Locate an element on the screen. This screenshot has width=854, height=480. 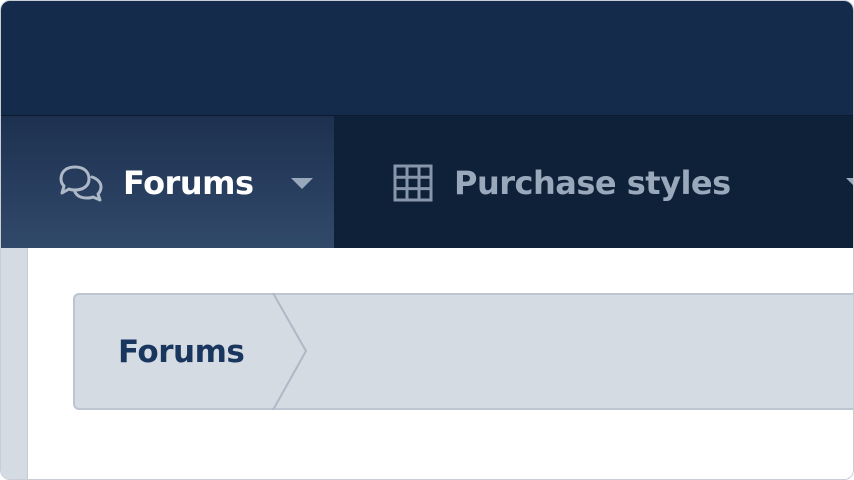
breadcrumb-item-forums: Forums is located at coordinates (175, 351).